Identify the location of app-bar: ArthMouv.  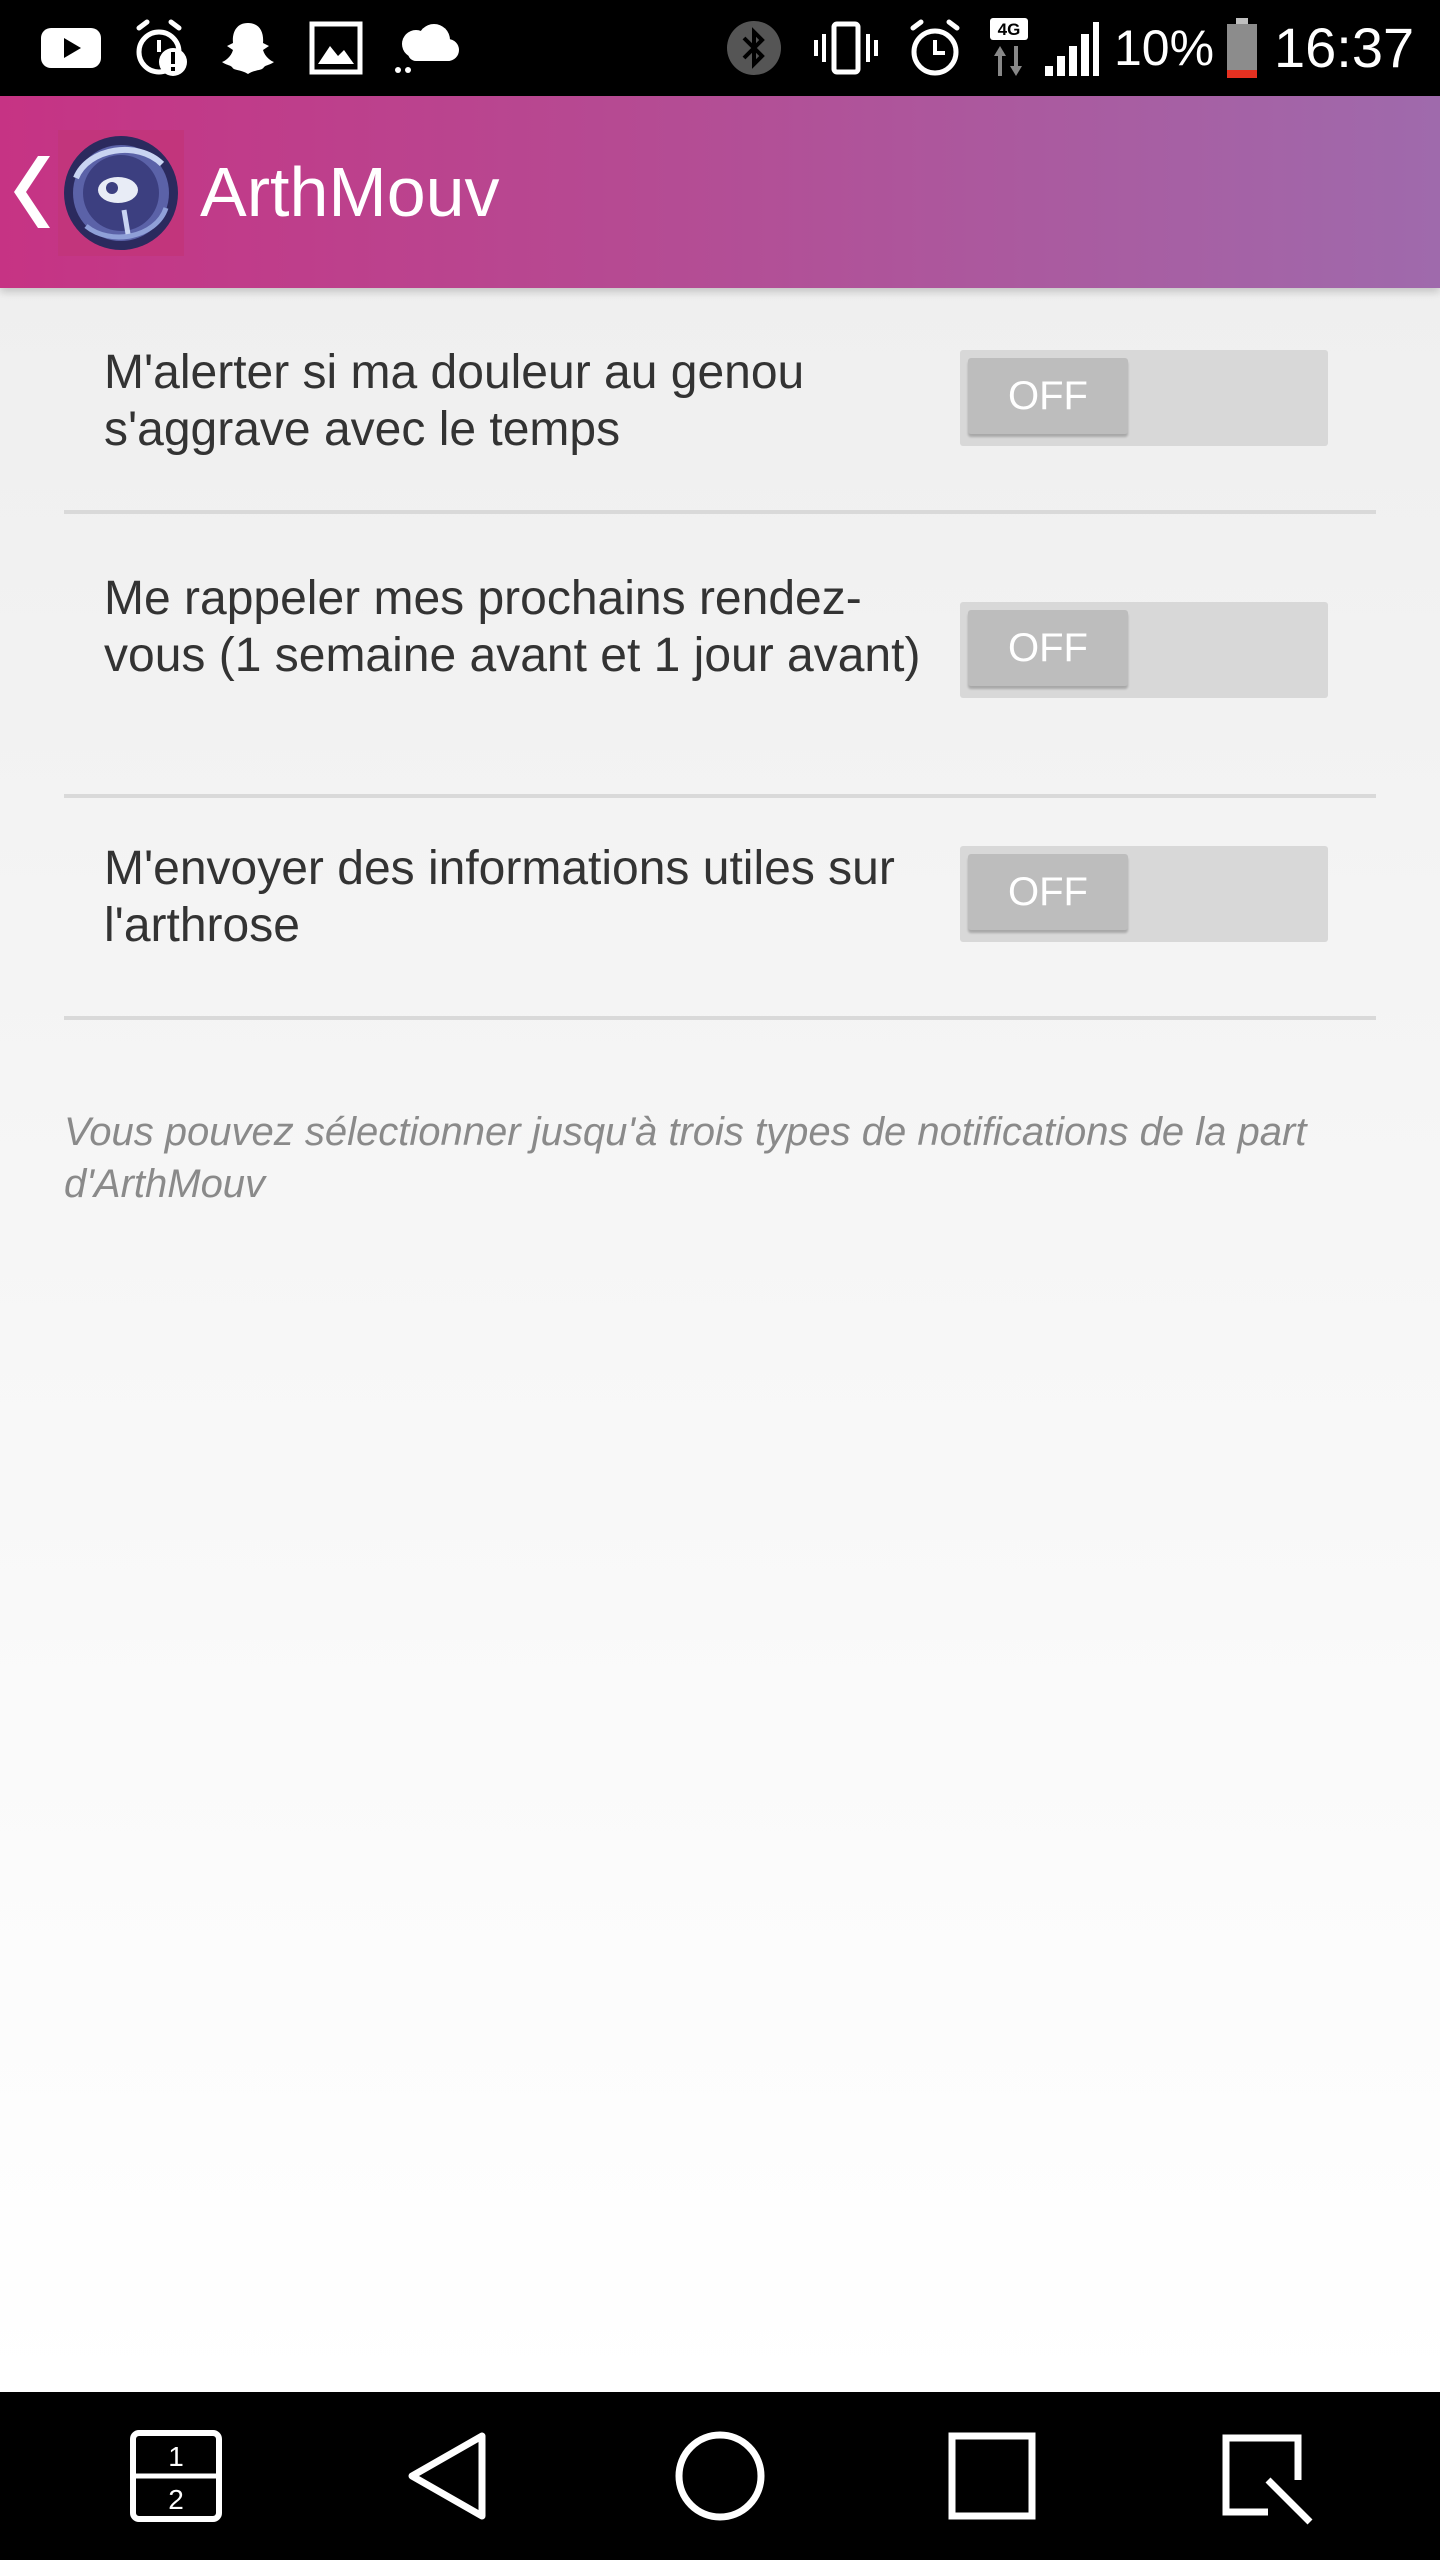
(720, 192).